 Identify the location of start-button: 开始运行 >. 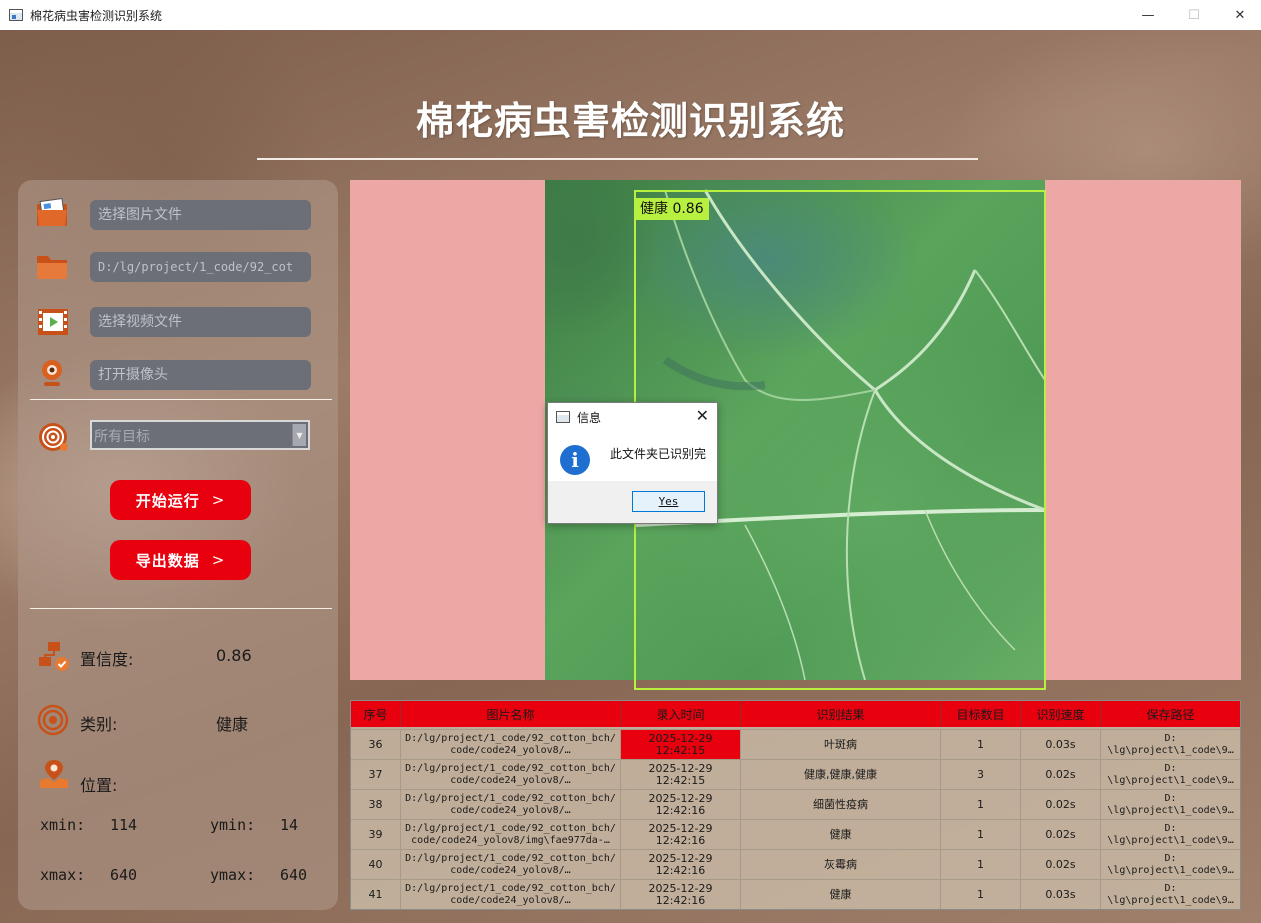
(180, 500).